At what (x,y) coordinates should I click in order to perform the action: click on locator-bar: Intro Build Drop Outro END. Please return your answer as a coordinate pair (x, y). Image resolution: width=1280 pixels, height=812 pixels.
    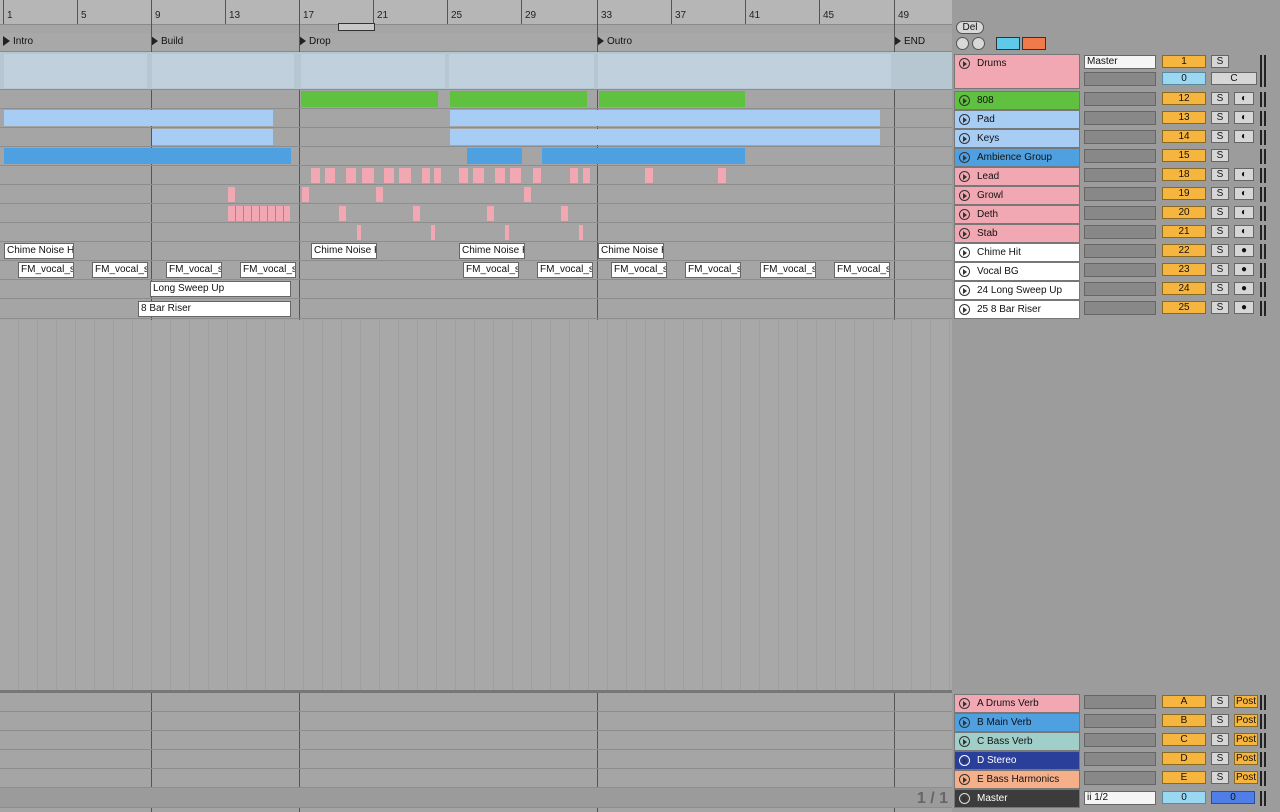
    Looking at the image, I should click on (476, 42).